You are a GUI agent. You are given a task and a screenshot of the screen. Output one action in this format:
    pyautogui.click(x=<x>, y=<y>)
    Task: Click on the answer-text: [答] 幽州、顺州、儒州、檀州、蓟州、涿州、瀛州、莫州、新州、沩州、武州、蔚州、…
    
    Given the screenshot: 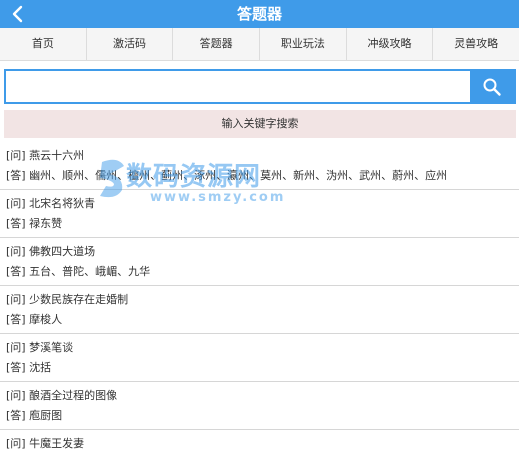 What is the action you would take?
    pyautogui.click(x=227, y=175)
    